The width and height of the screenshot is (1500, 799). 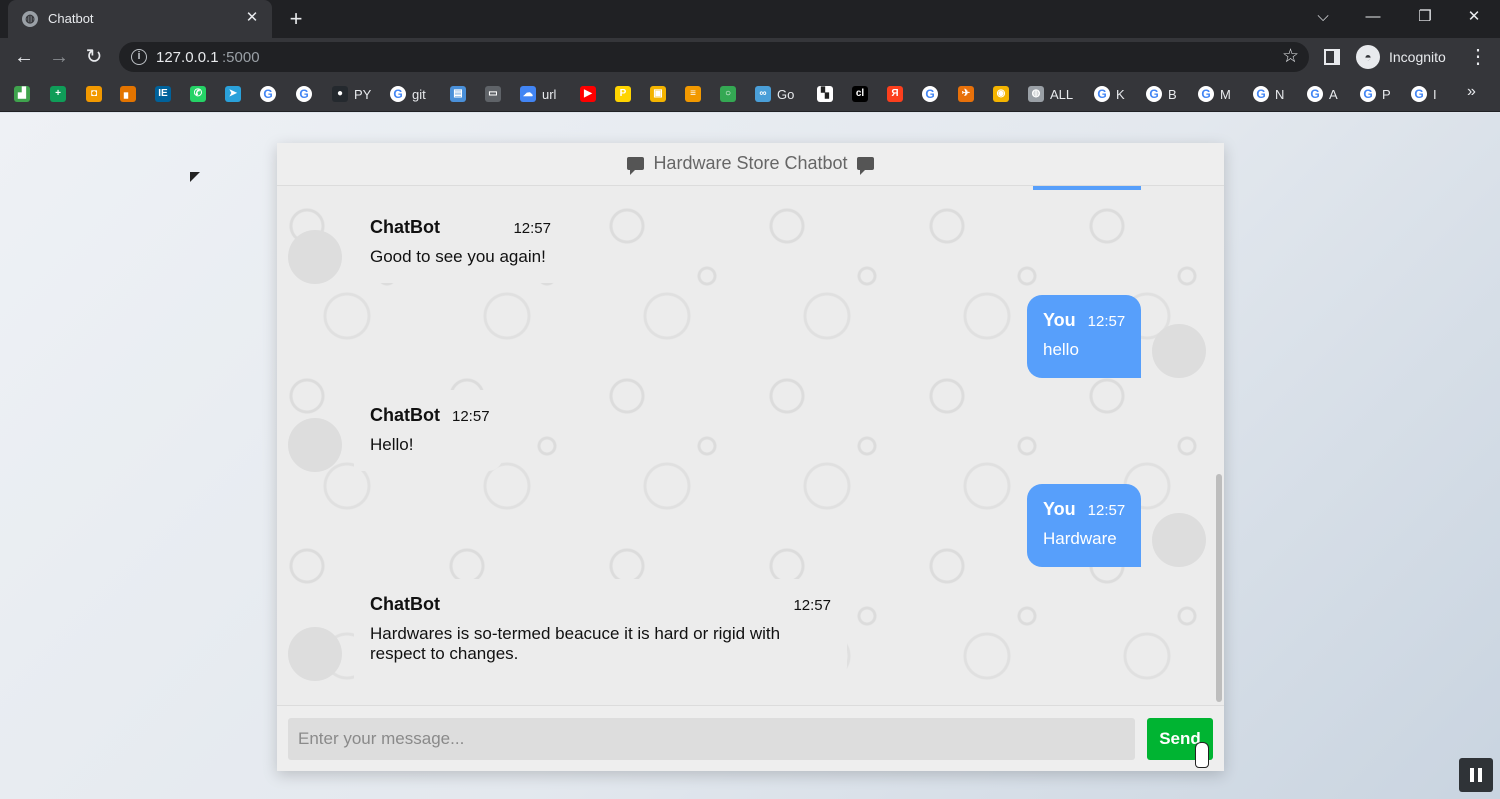 What do you see at coordinates (296, 19) in the screenshot?
I see `new-tab-button: +` at bounding box center [296, 19].